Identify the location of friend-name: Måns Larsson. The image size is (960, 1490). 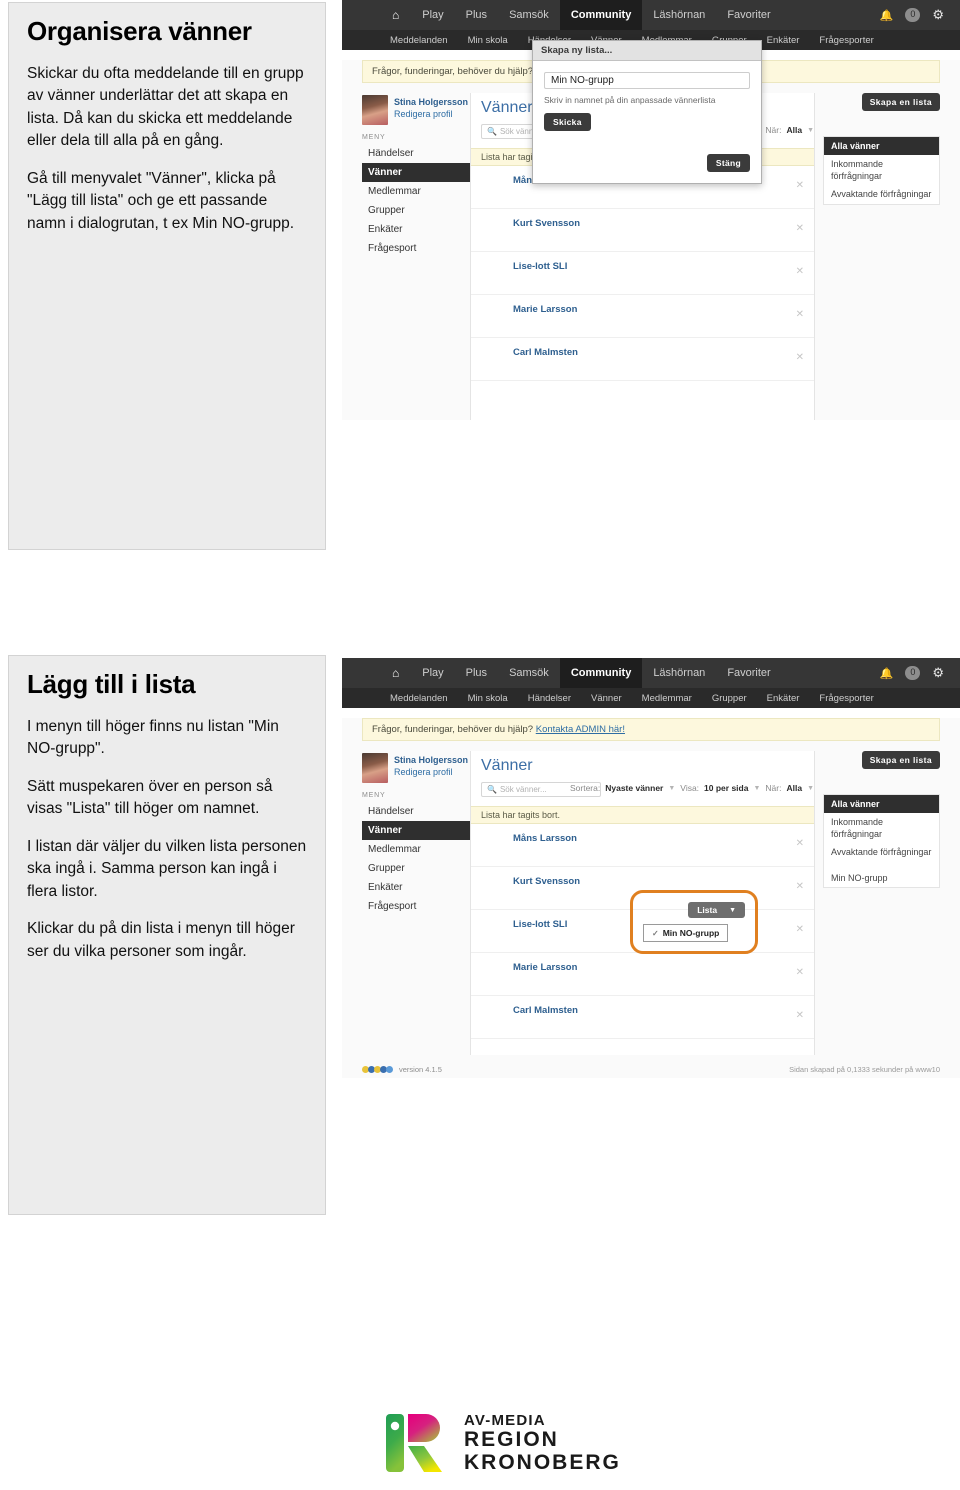
(545, 837).